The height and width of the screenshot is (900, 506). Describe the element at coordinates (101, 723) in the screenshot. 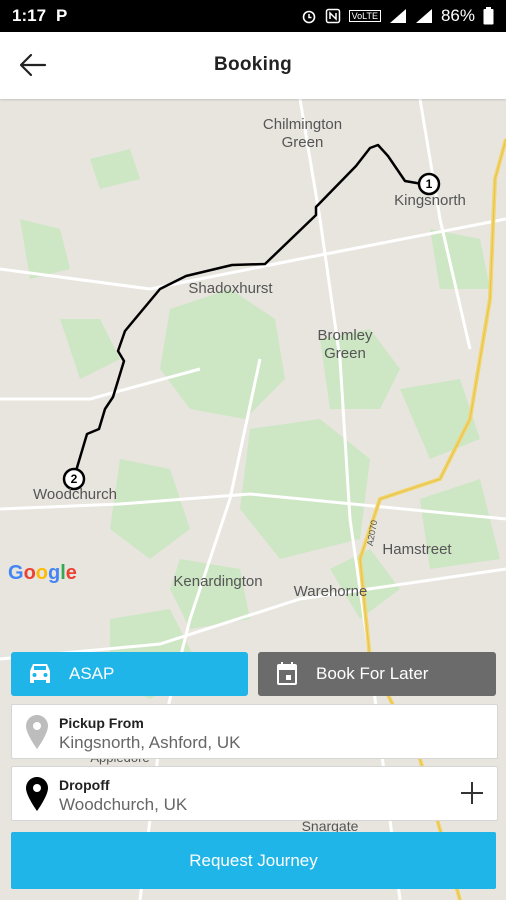

I see `pickup-label: Pickup From` at that location.